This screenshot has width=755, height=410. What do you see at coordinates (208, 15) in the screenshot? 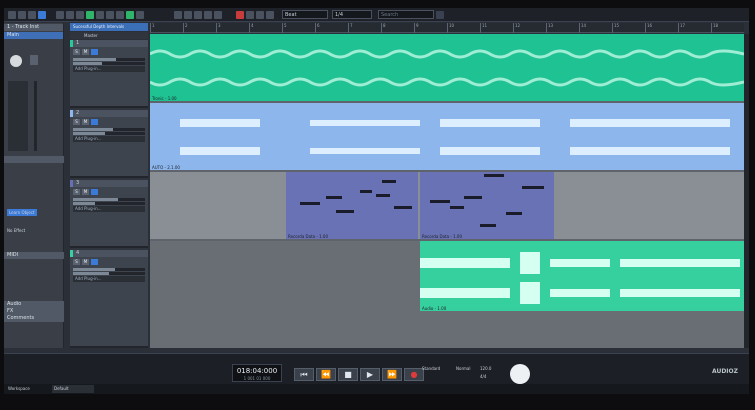
I see `metronome-icon` at bounding box center [208, 15].